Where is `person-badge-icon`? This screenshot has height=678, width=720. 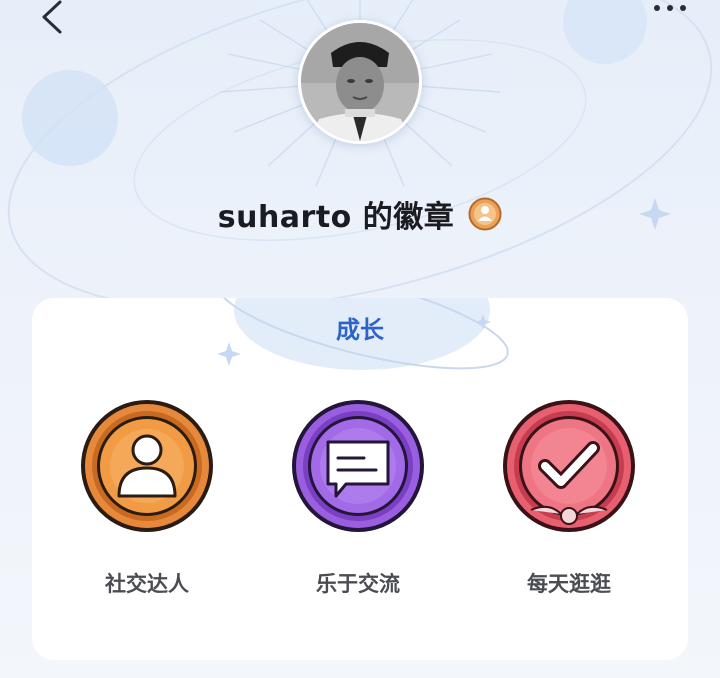
person-badge-icon is located at coordinates (147, 466).